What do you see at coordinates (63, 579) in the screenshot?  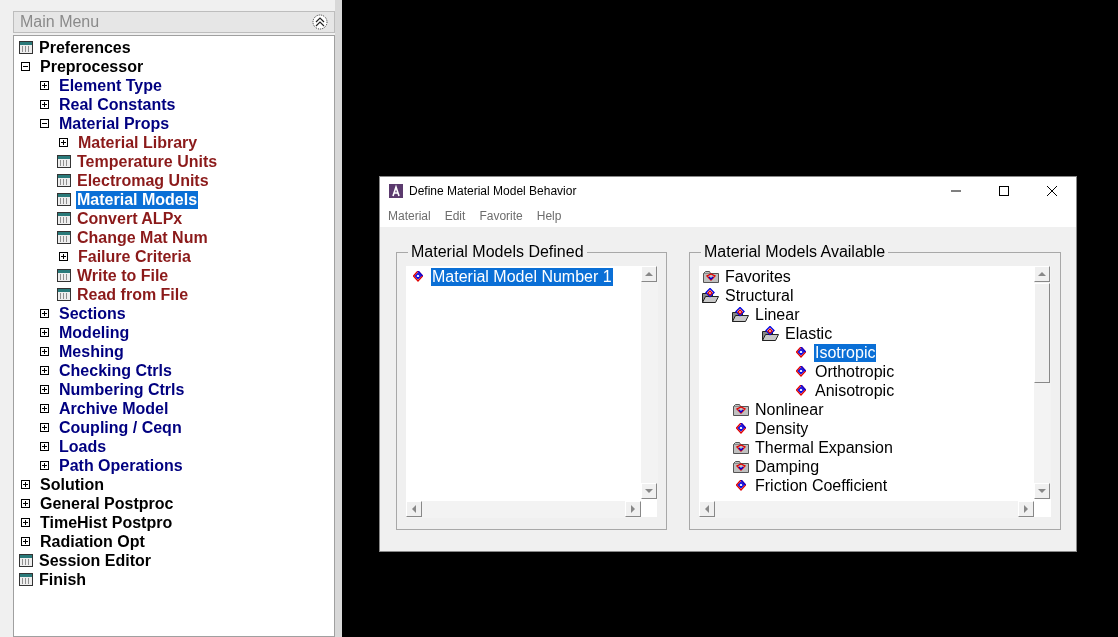 I see `menu-item: Finish` at bounding box center [63, 579].